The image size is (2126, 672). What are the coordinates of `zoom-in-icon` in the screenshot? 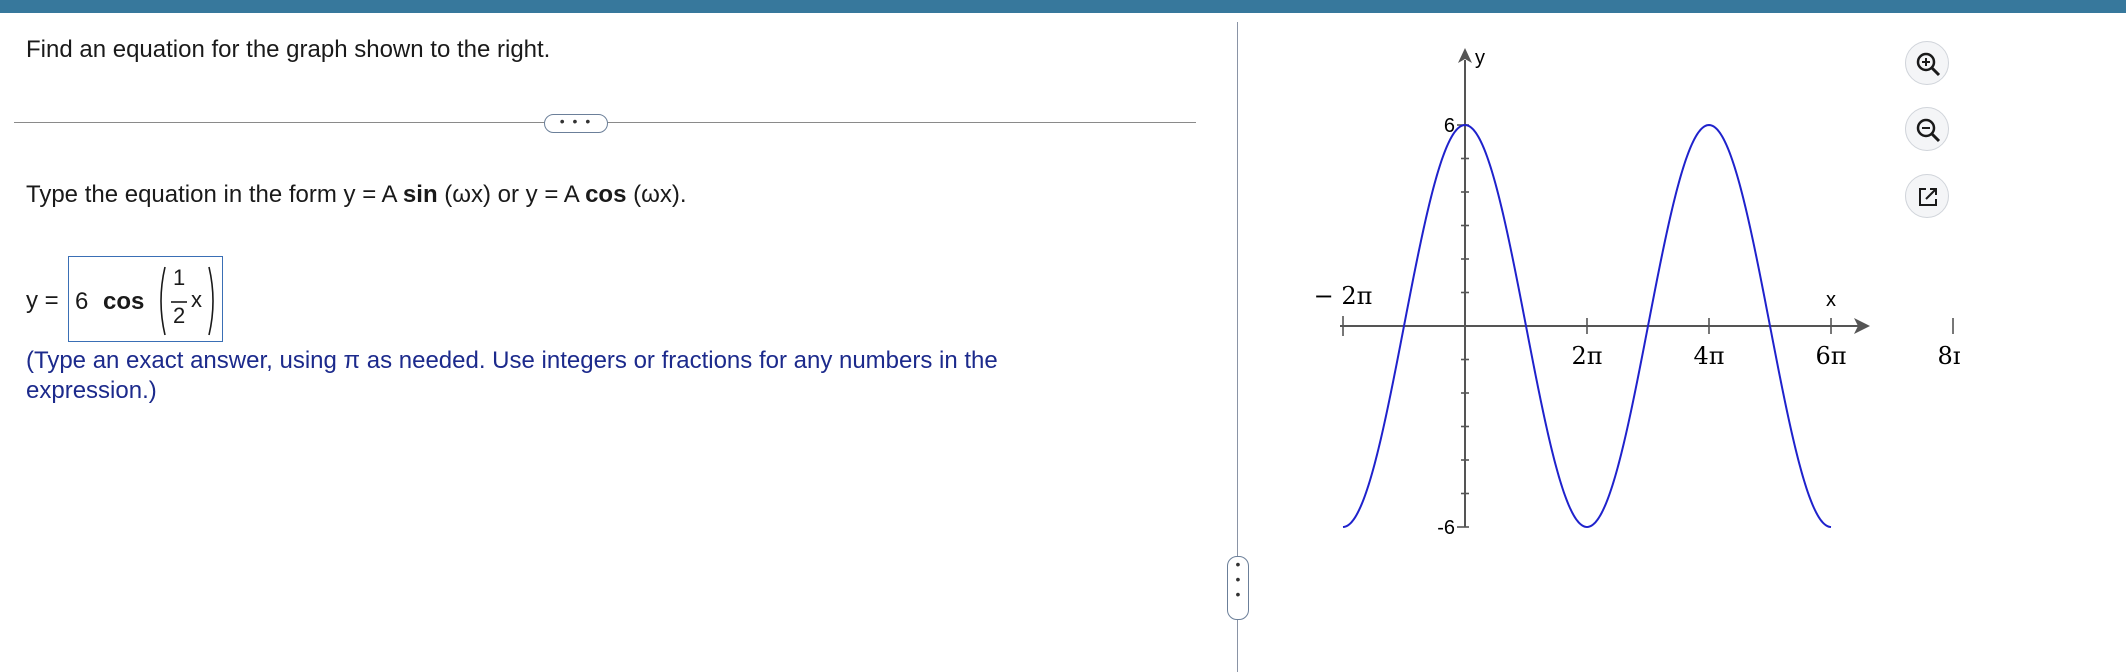 It's located at (1928, 64).